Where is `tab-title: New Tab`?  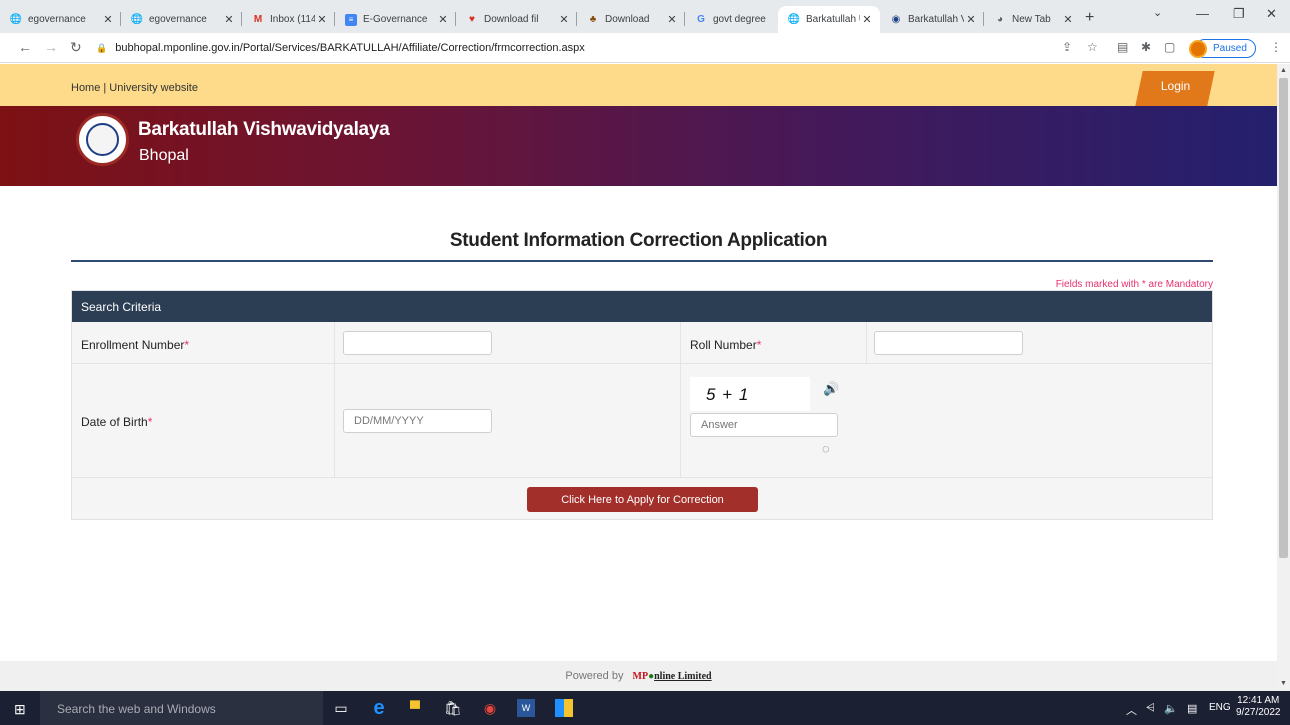
tab-title: New Tab is located at coordinates (1031, 19).